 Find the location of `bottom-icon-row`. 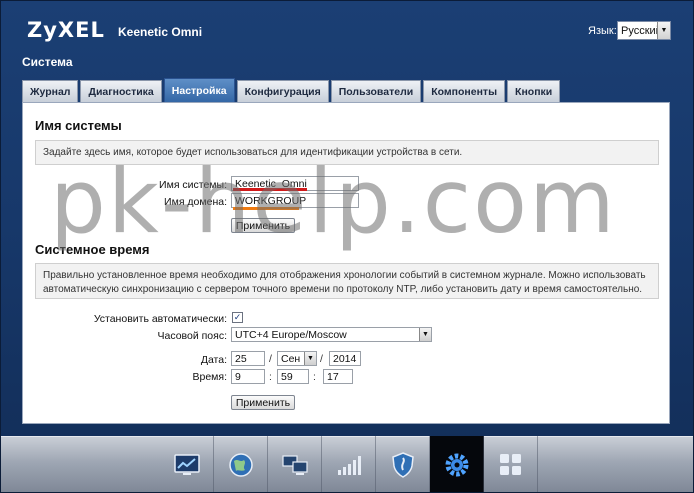

bottom-icon-row is located at coordinates (349, 464).